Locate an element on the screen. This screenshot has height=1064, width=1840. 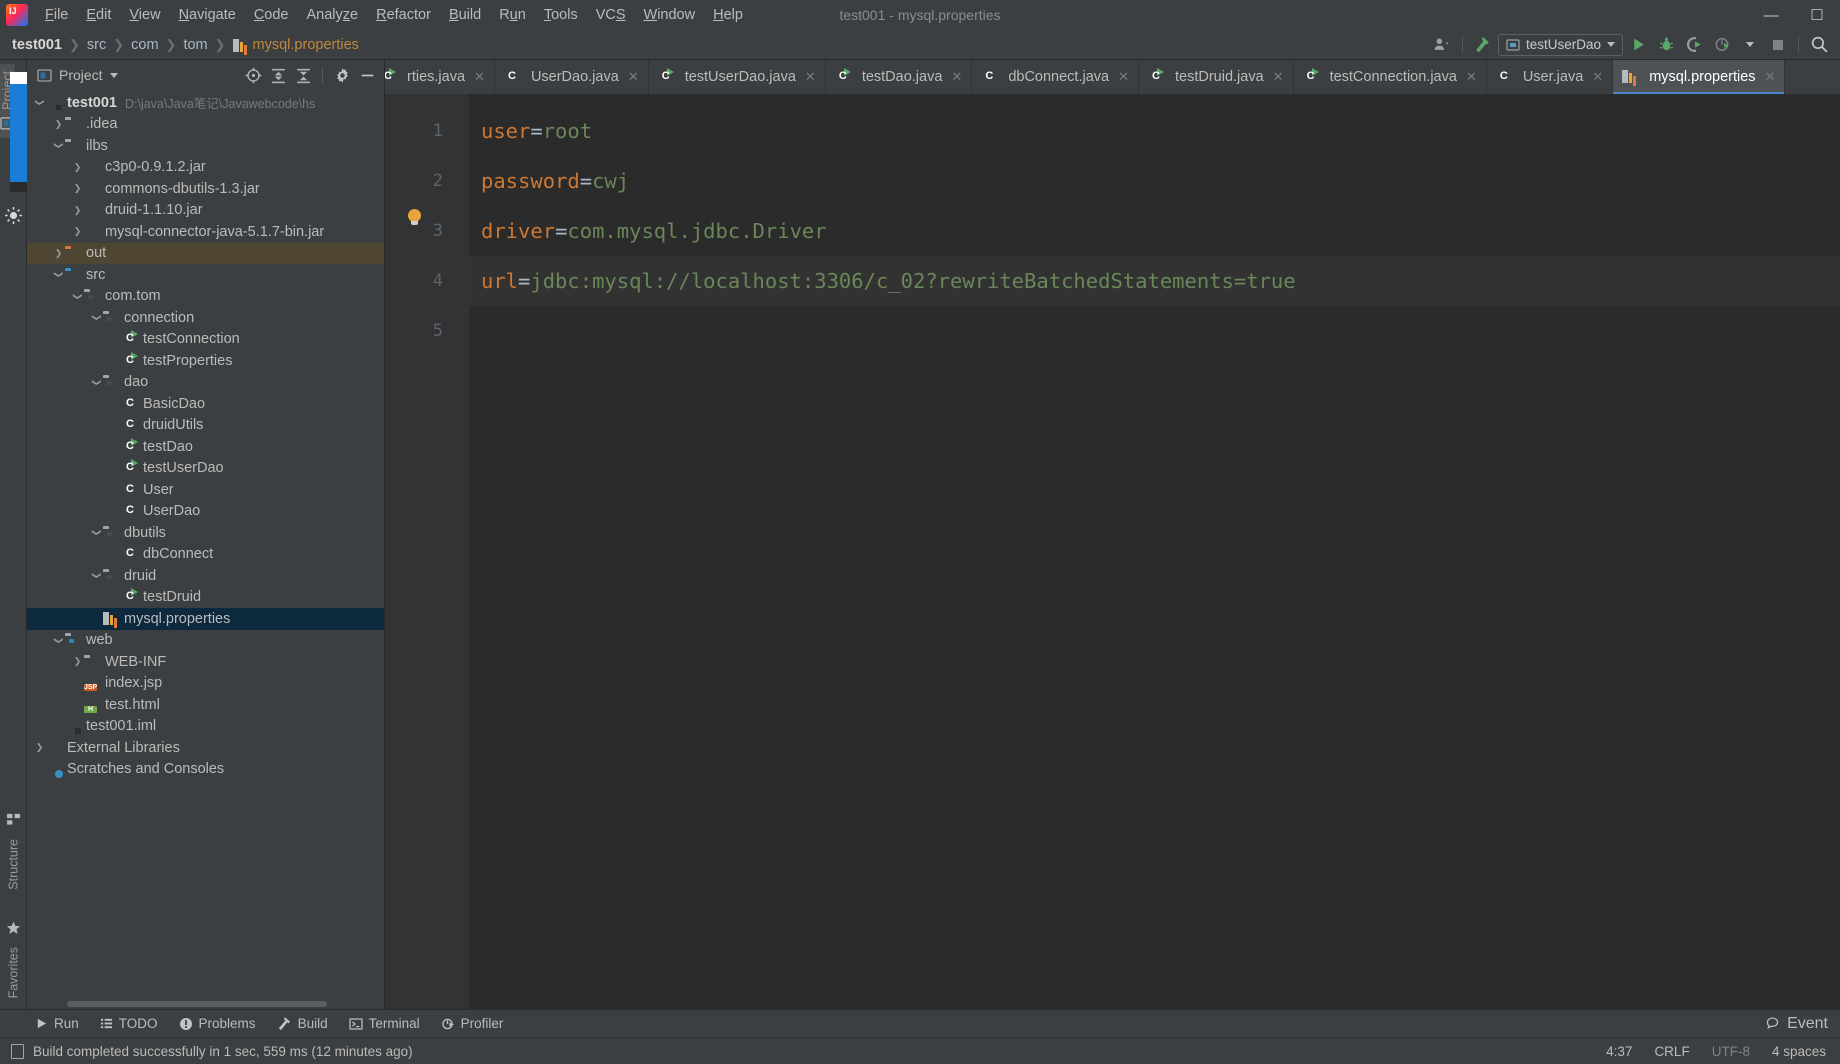
menu-navigate: Navigate is located at coordinates (207, 15).